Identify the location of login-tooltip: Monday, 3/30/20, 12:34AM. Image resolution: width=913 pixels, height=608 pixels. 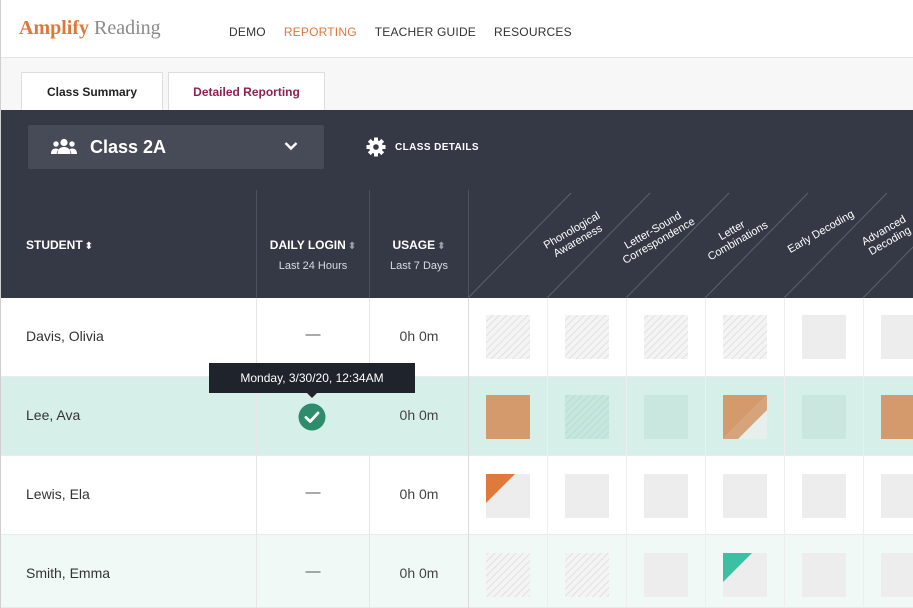
(312, 378).